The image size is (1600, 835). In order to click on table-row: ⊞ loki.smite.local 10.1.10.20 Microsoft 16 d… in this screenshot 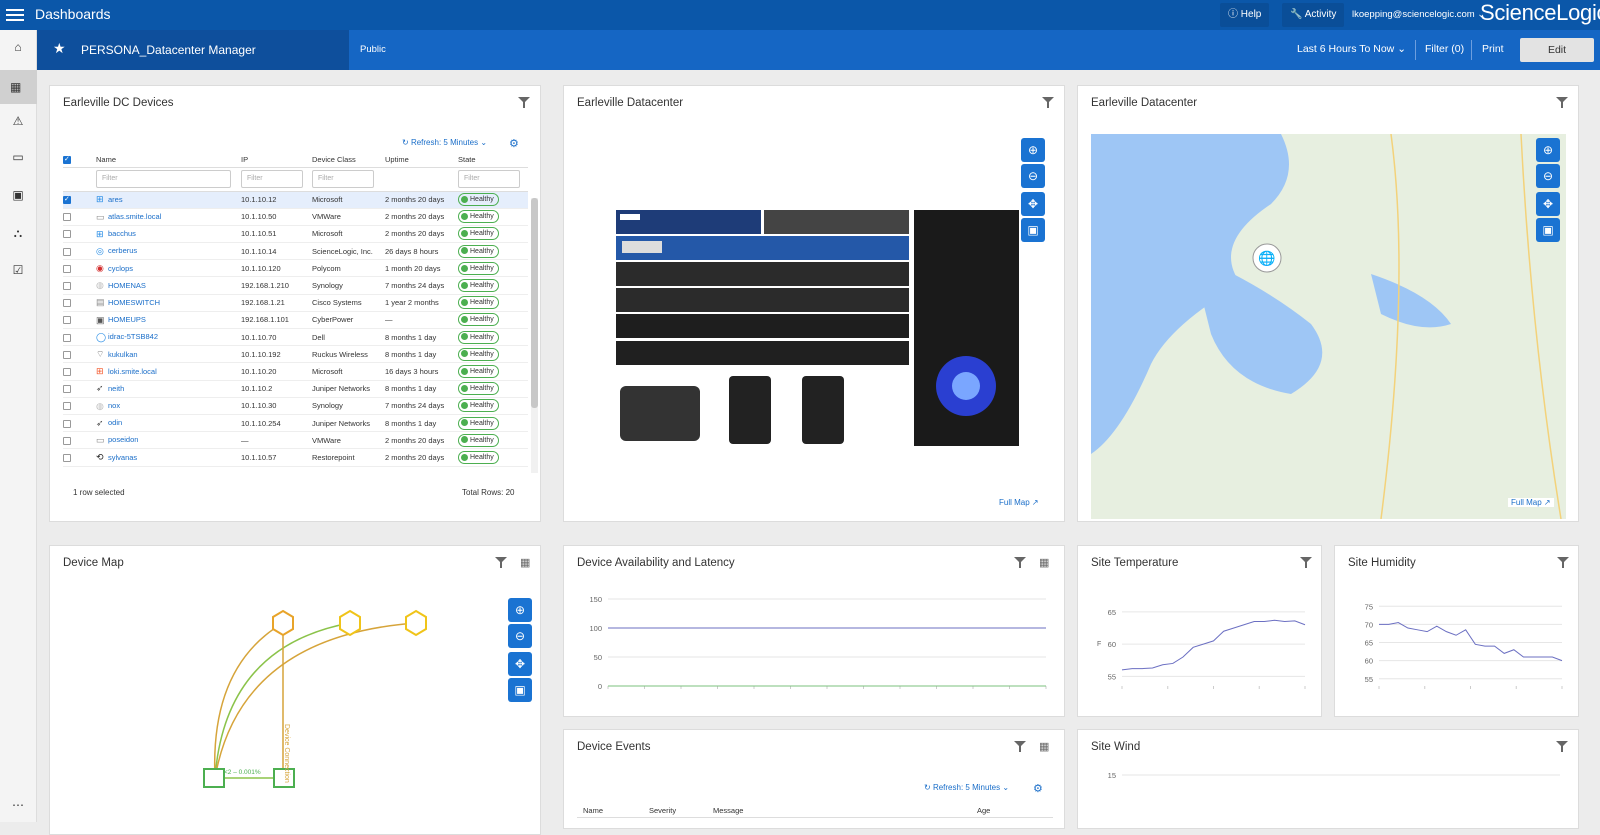, I will do `click(295, 371)`.